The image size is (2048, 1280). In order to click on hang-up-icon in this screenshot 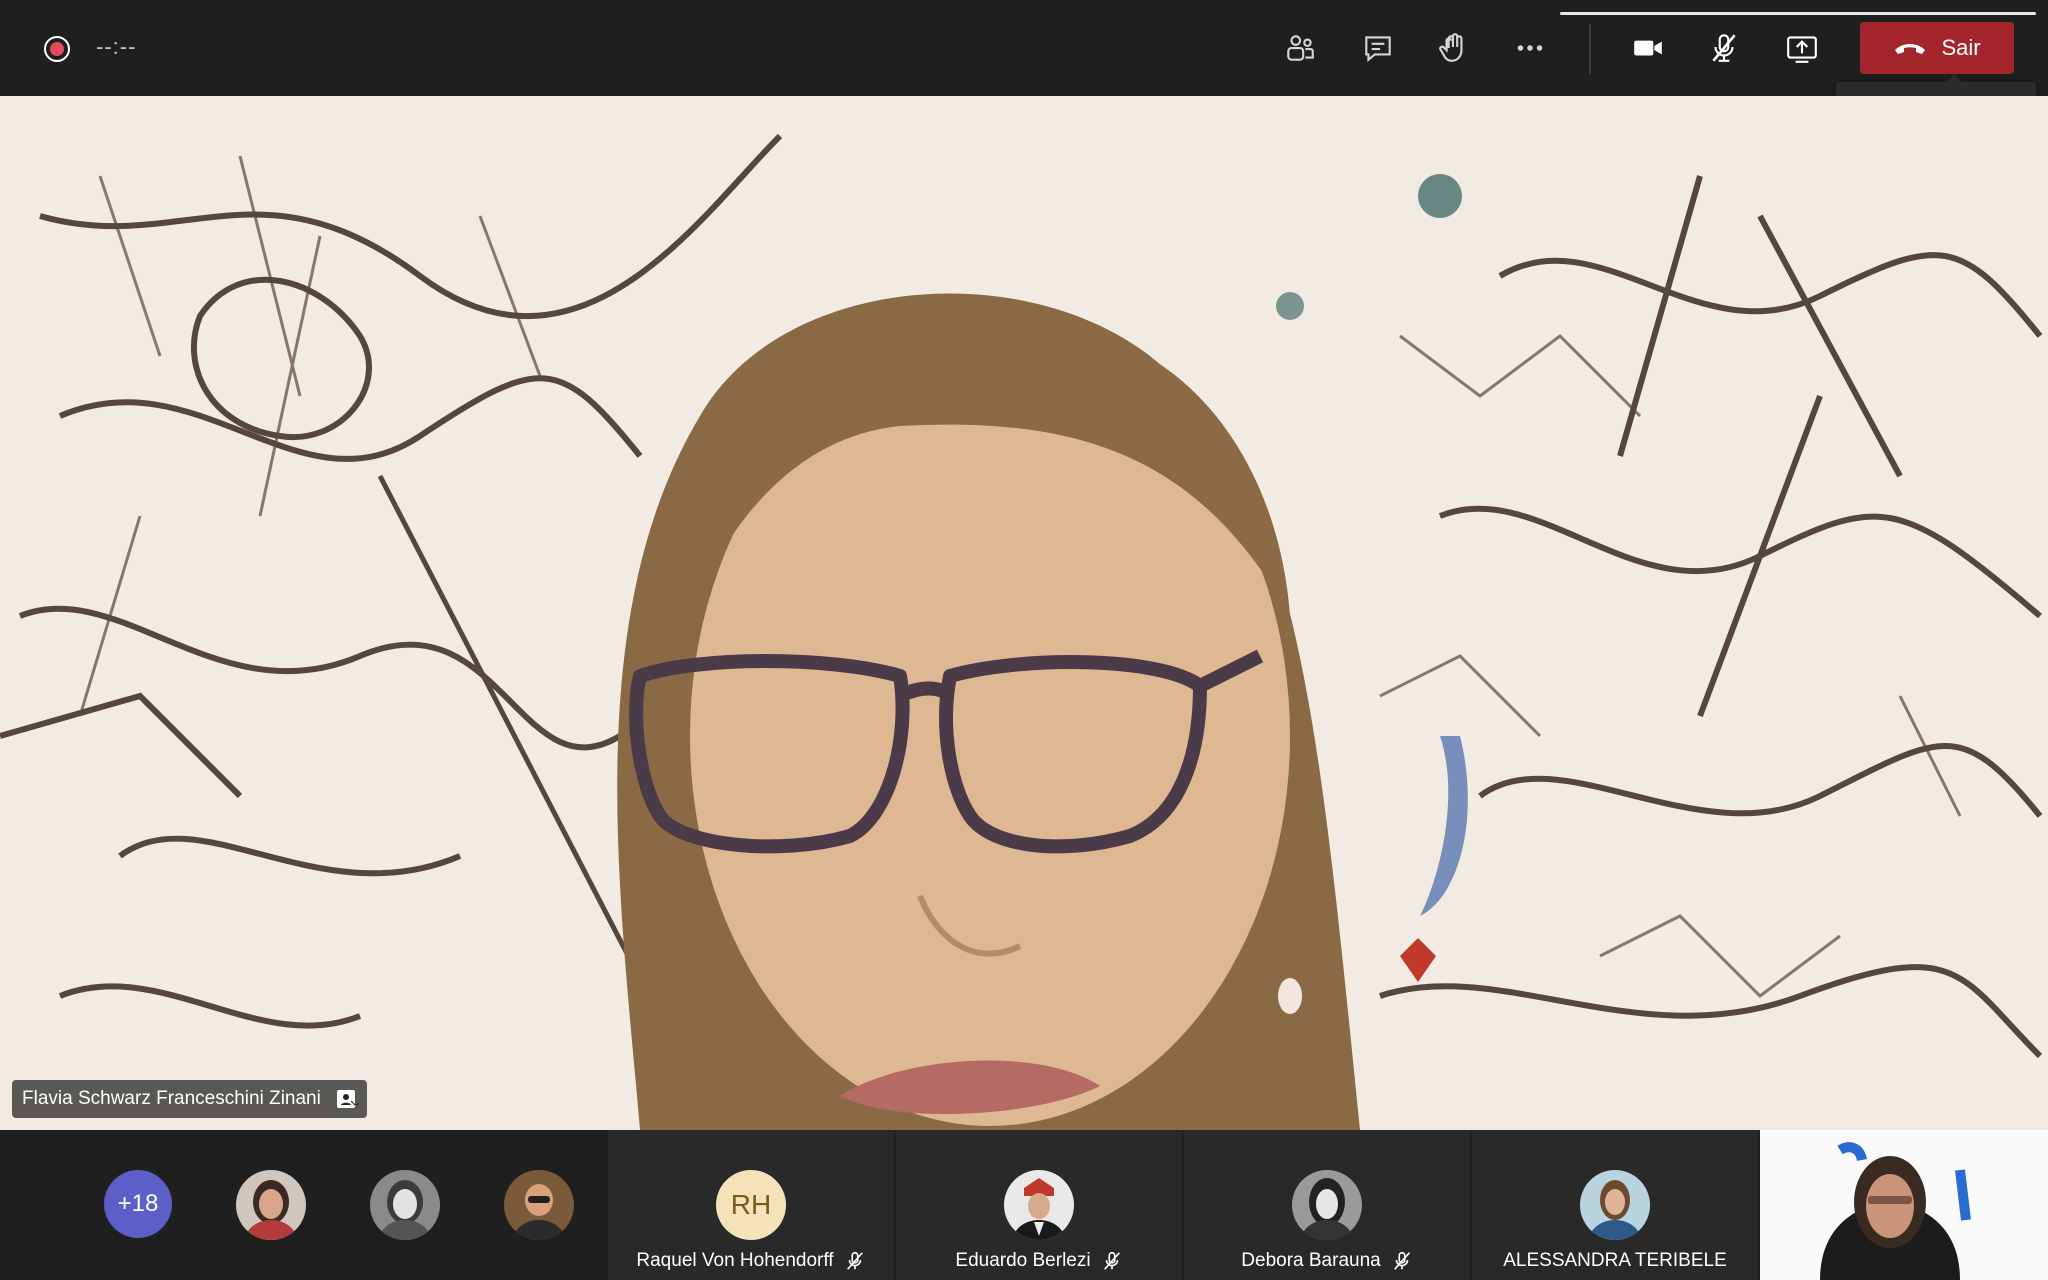, I will do `click(1910, 49)`.